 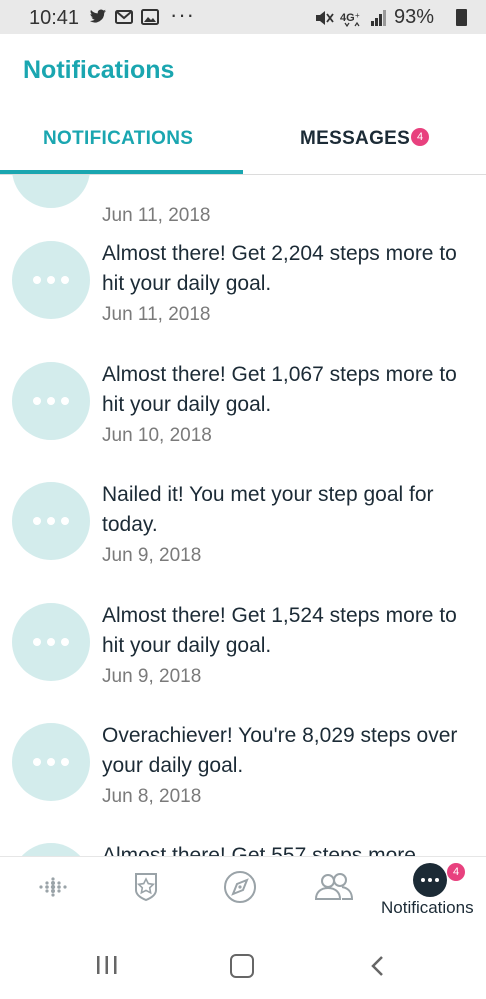 I want to click on gmail-icon, so click(x=124, y=17).